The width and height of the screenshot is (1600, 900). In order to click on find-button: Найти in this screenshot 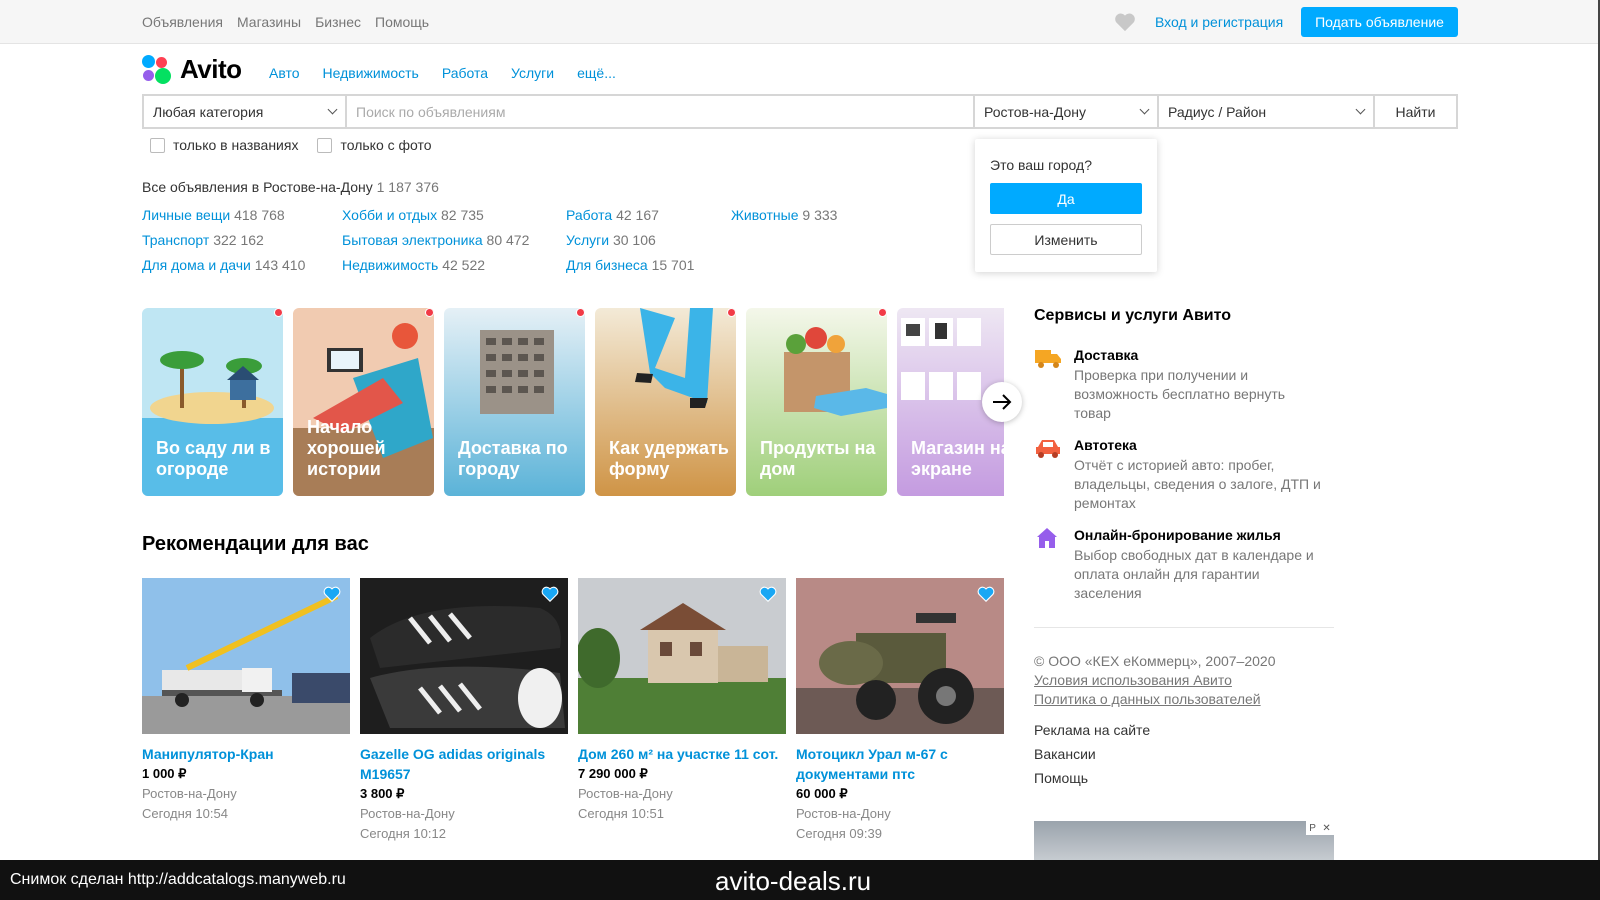, I will do `click(1415, 111)`.